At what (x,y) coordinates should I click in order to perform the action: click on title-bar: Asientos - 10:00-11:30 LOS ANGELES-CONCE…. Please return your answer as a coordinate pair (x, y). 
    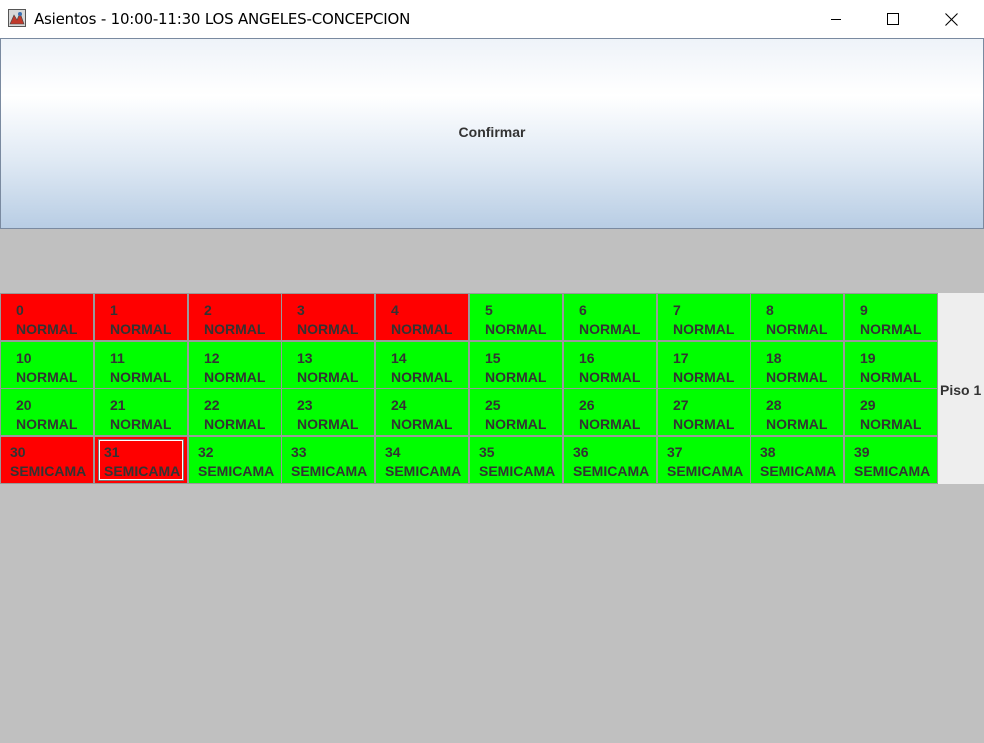
    Looking at the image, I should click on (492, 19).